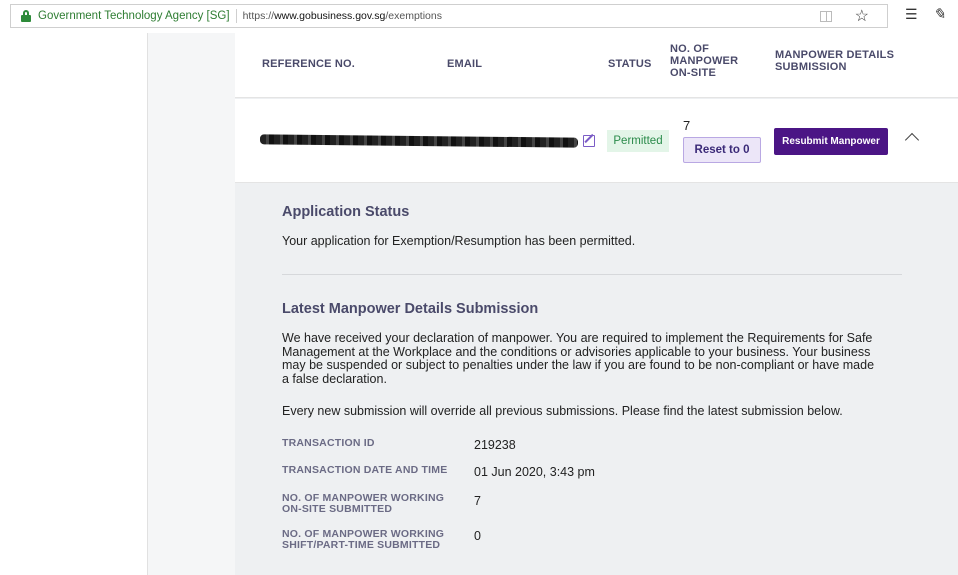 The image size is (958, 575). Describe the element at coordinates (410, 309) in the screenshot. I see `latest-submission-title: Latest Manpower Details Submission` at that location.